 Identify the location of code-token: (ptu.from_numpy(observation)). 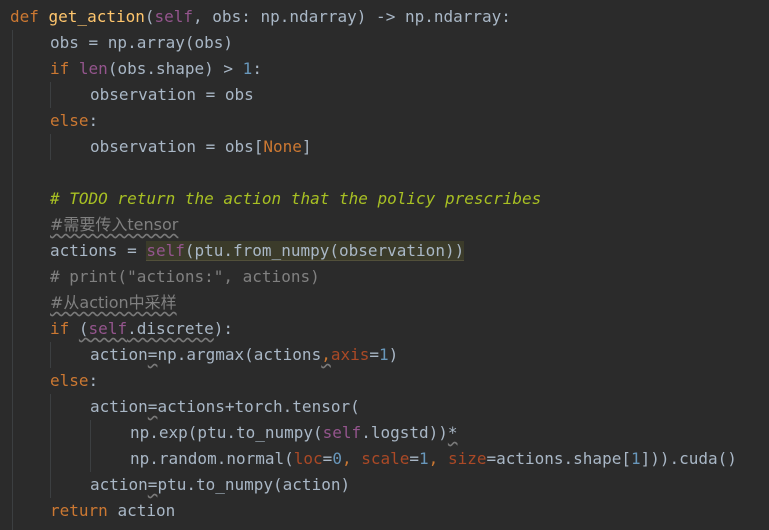
(324, 251).